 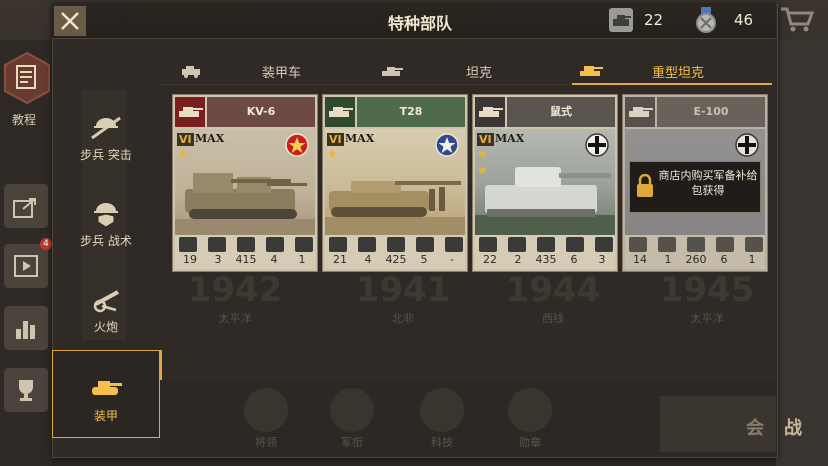 I want to click on bottom-item-rank: 军衔, so click(x=352, y=418).